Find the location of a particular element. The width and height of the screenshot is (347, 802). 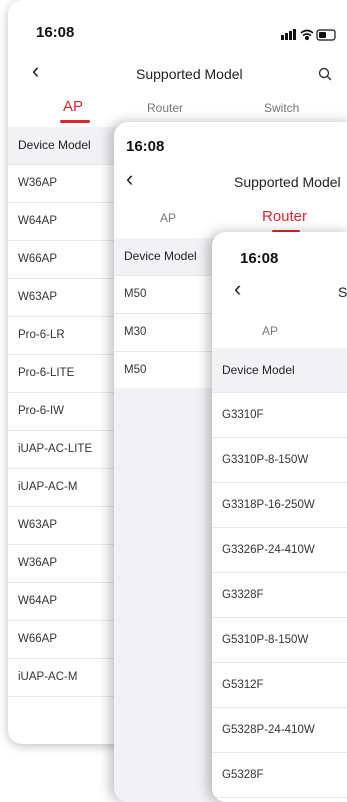

list-item: G3310P-8-150W is located at coordinates (279, 460).